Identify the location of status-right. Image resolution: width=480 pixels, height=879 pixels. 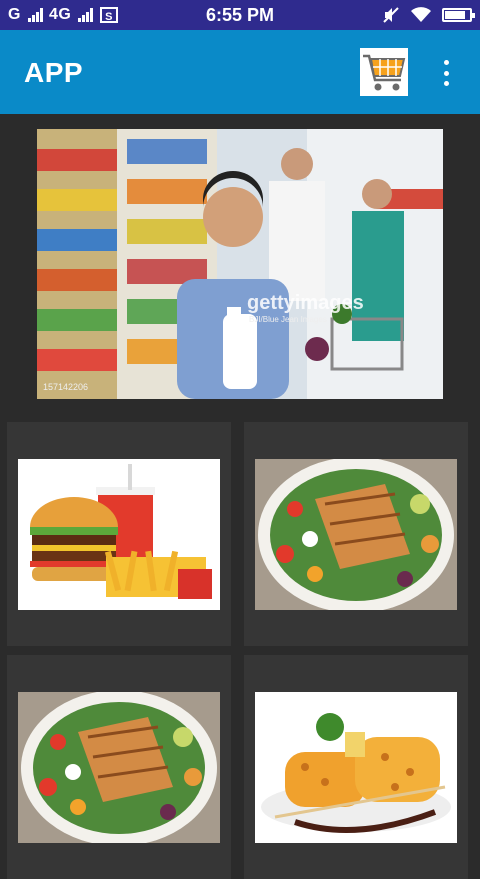
(428, 15).